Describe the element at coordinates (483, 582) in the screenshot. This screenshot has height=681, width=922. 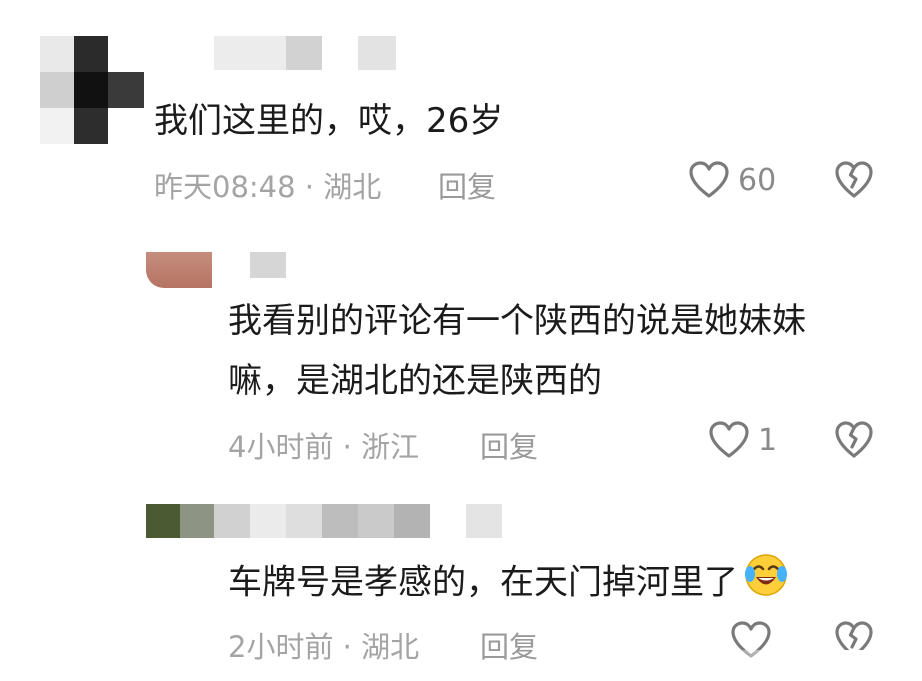
I see `comment-text-content: 车牌号是孝感的，在天门掉河里了` at that location.